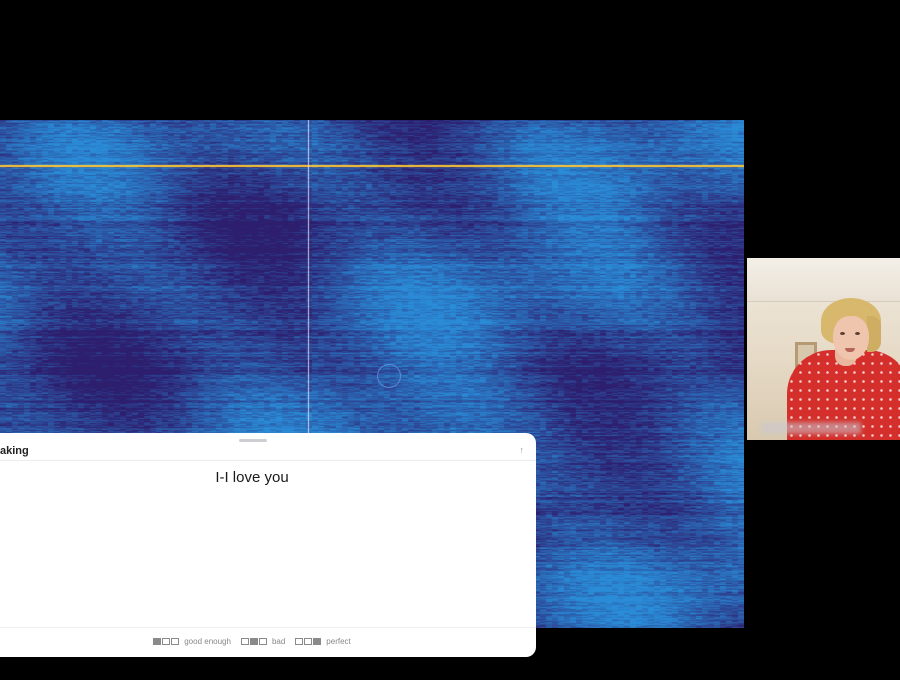 This screenshot has width=900, height=680. I want to click on video-tile-participant, so click(823, 349).